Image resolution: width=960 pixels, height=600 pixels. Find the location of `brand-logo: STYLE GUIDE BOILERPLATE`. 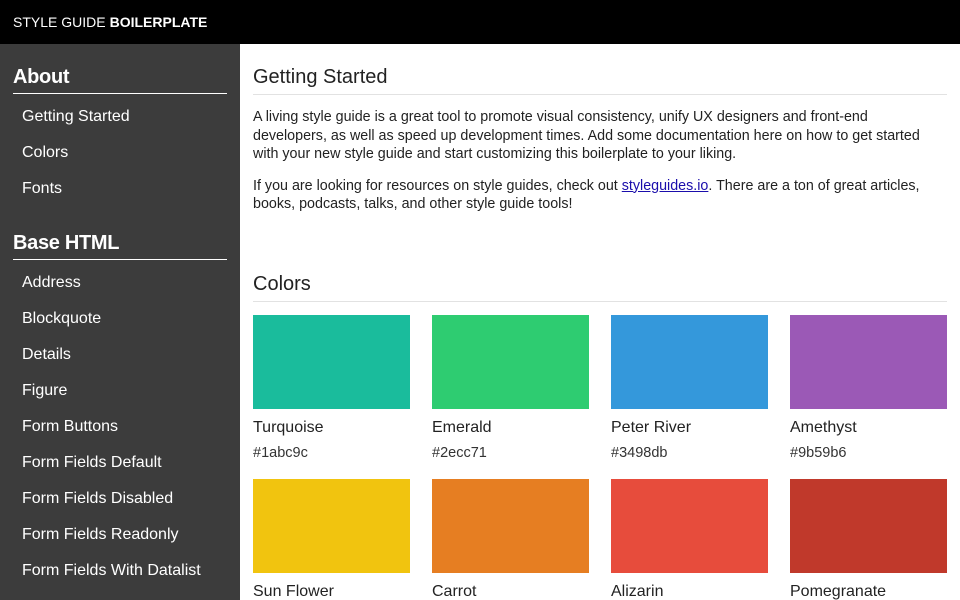

brand-logo: STYLE GUIDE BOILERPLATE is located at coordinates (110, 22).